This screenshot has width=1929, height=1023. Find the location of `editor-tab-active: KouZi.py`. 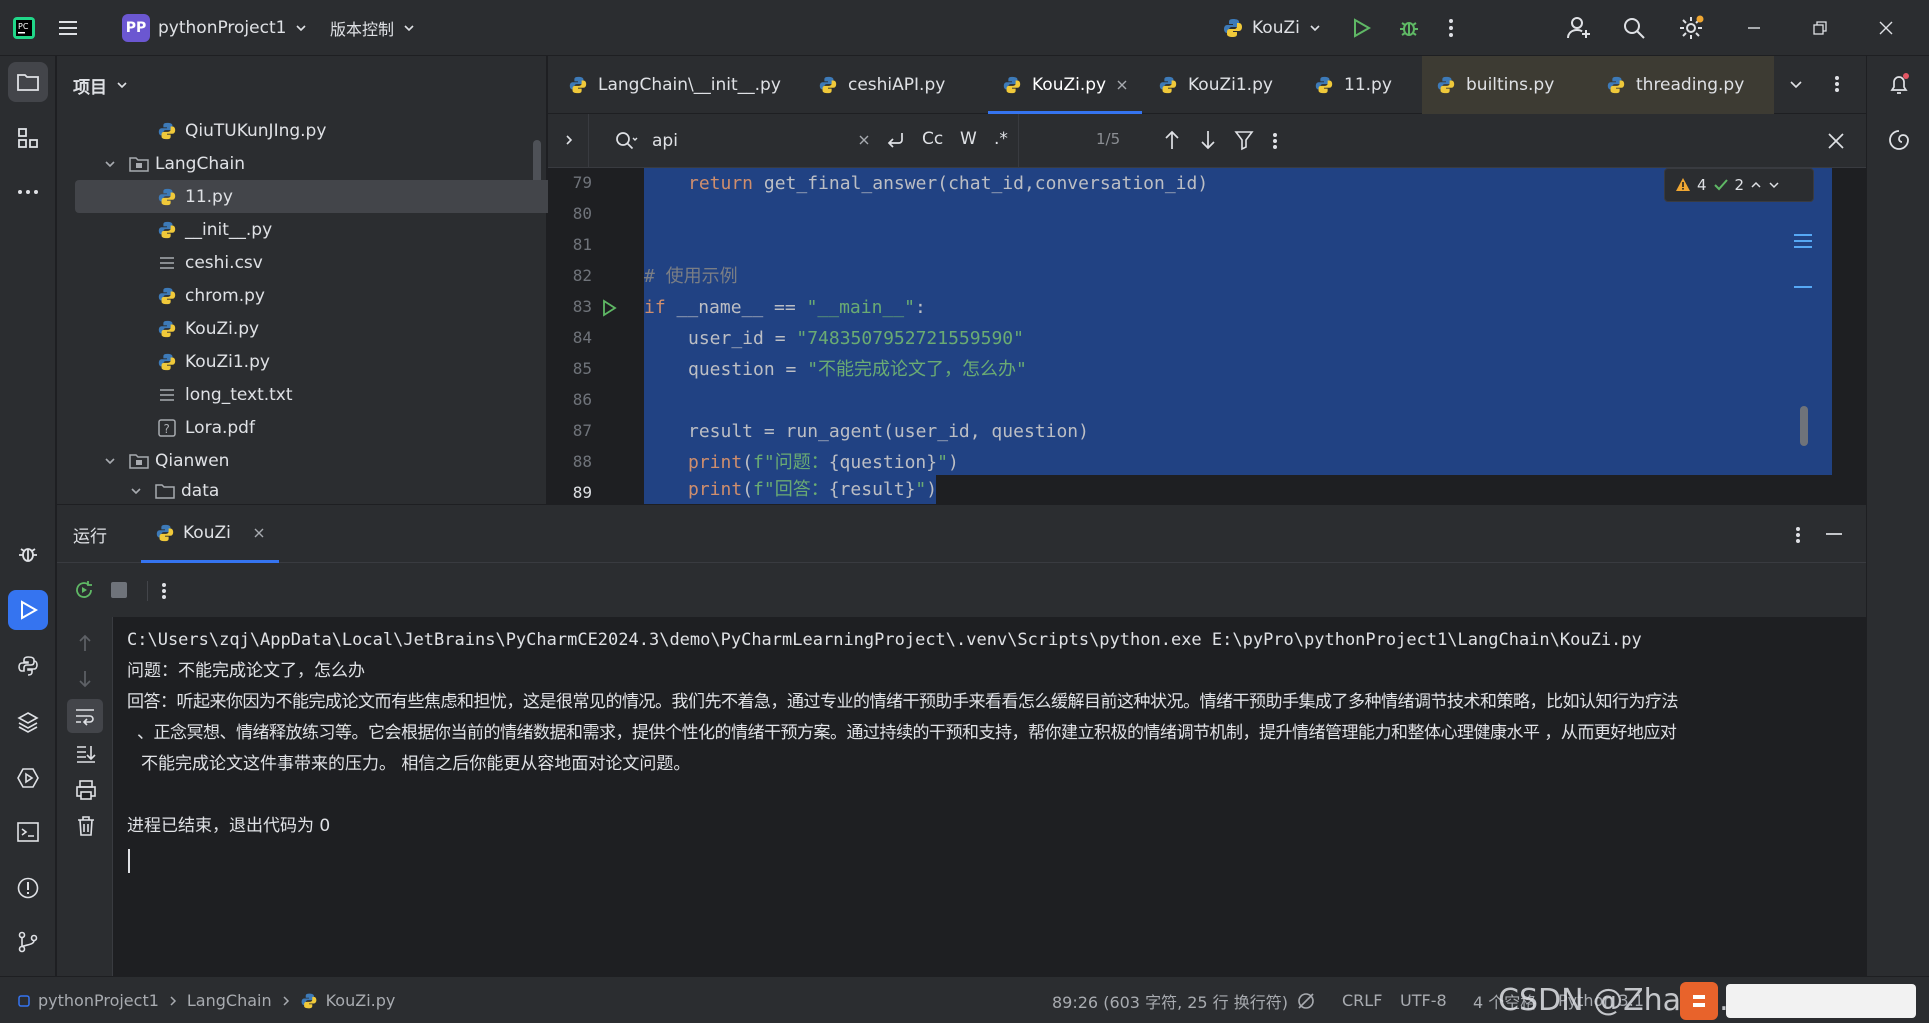

editor-tab-active: KouZi.py is located at coordinates (1065, 85).